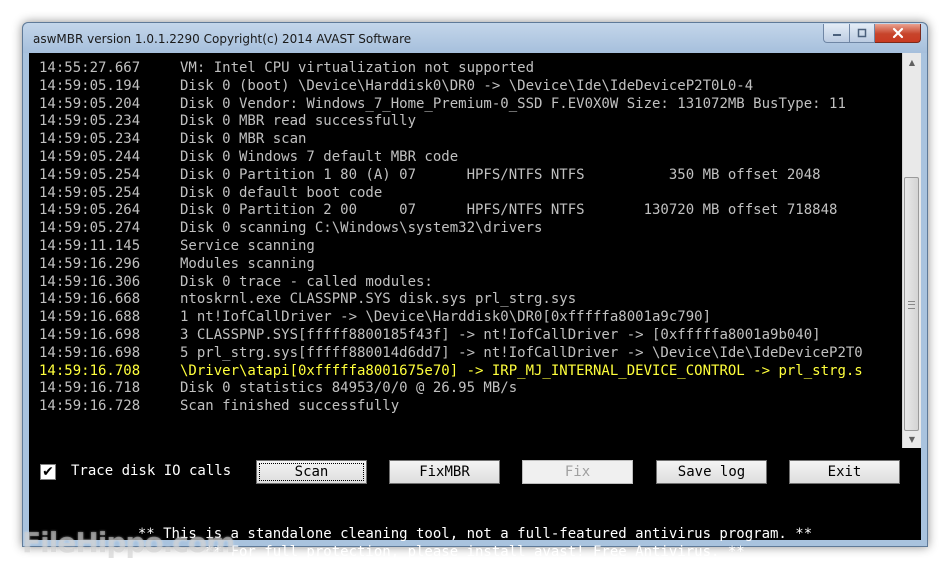 Image resolution: width=950 pixels, height=572 pixels. Describe the element at coordinates (90, 245) in the screenshot. I see `log-timestamp: 14:59:11.145` at that location.